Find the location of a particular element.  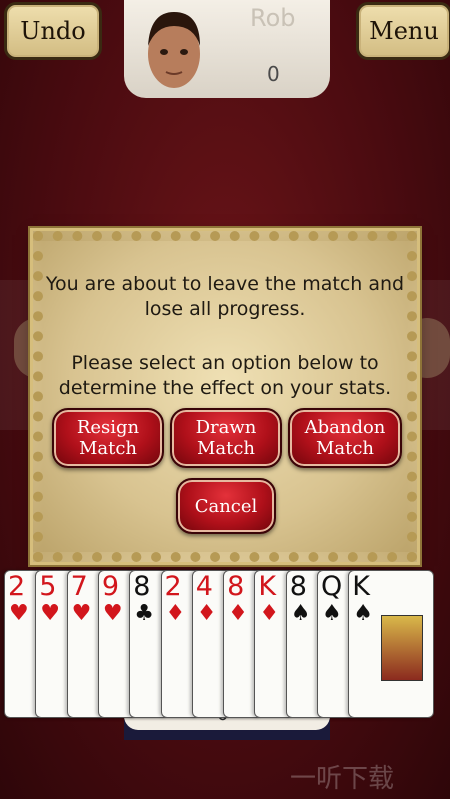

drawn-match-button: Drawn Match is located at coordinates (226, 438).